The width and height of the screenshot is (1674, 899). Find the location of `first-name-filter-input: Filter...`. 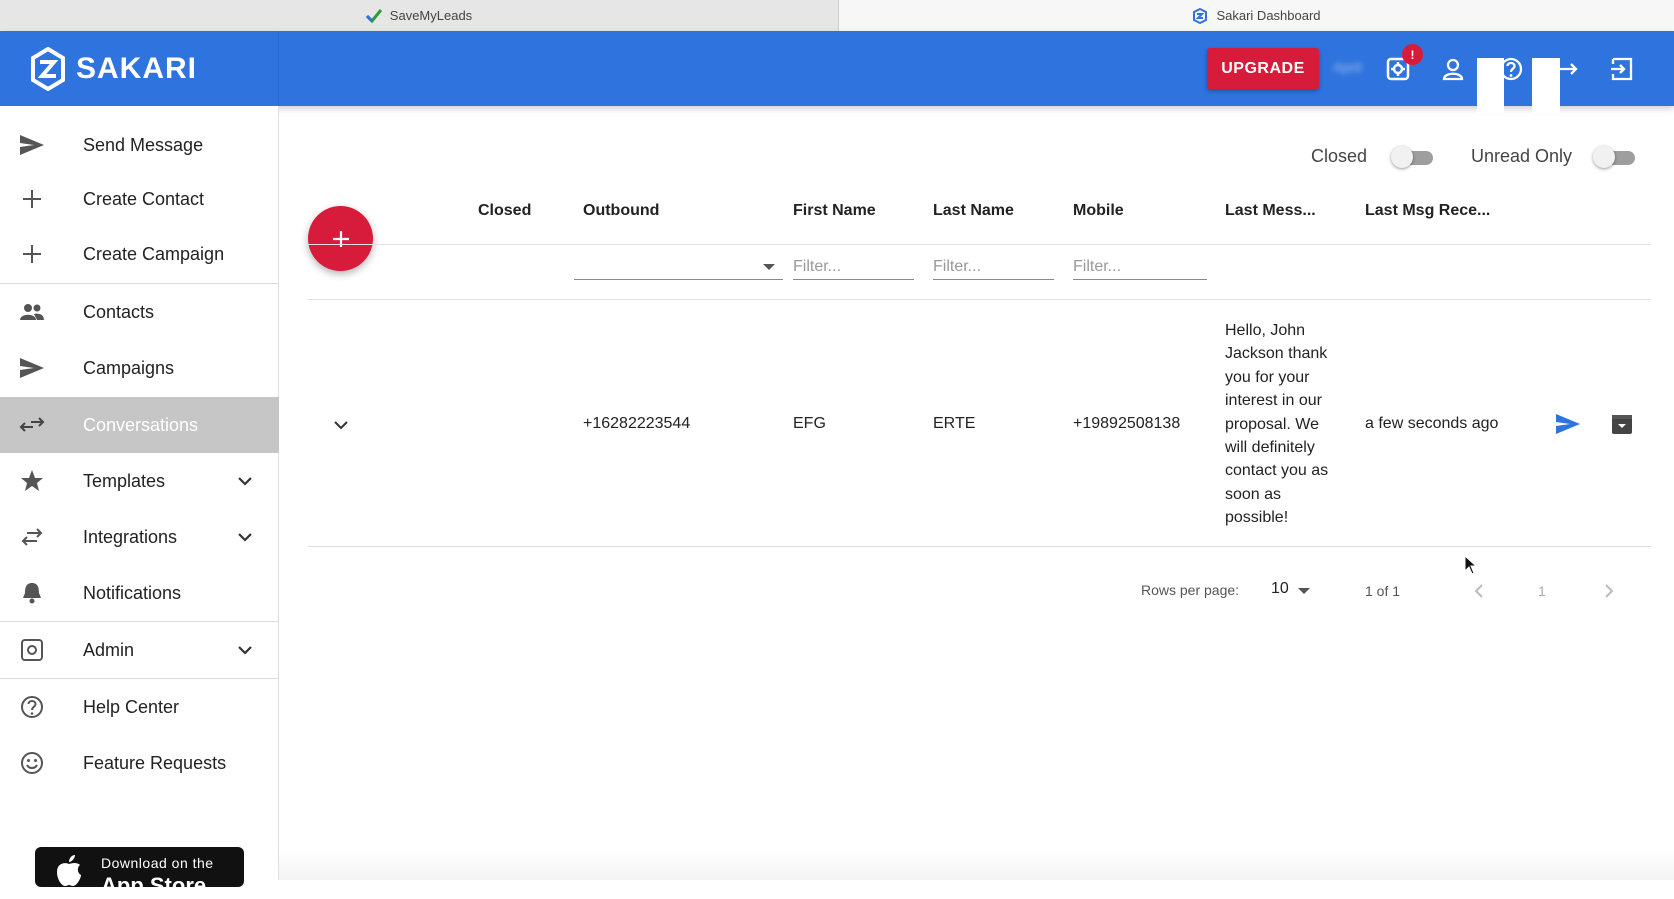

first-name-filter-input: Filter... is located at coordinates (853, 267).